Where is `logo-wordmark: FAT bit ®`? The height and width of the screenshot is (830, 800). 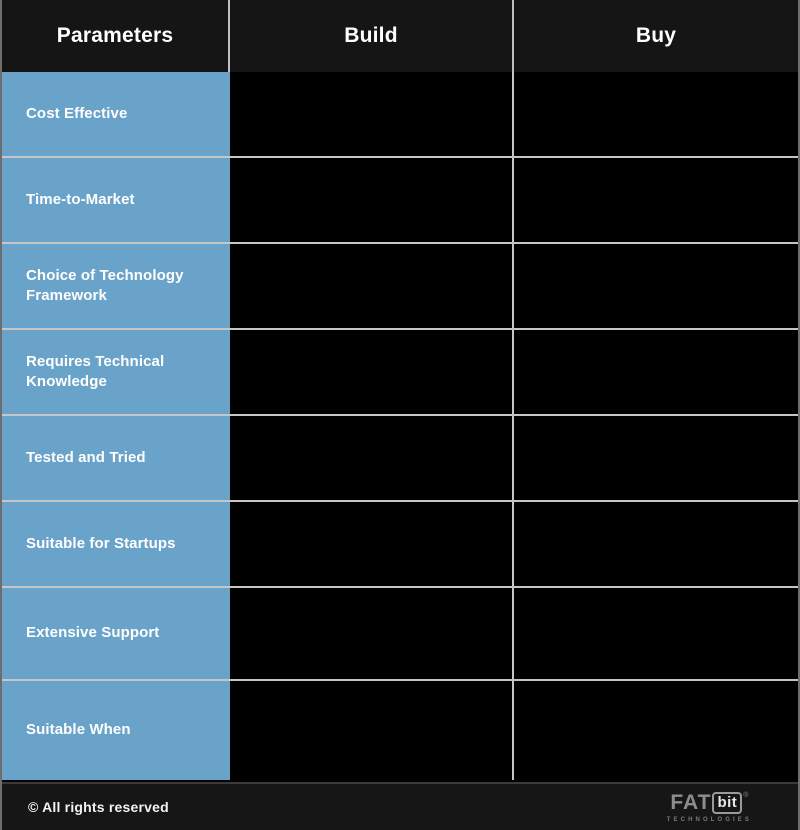 logo-wordmark: FAT bit ® is located at coordinates (709, 802).